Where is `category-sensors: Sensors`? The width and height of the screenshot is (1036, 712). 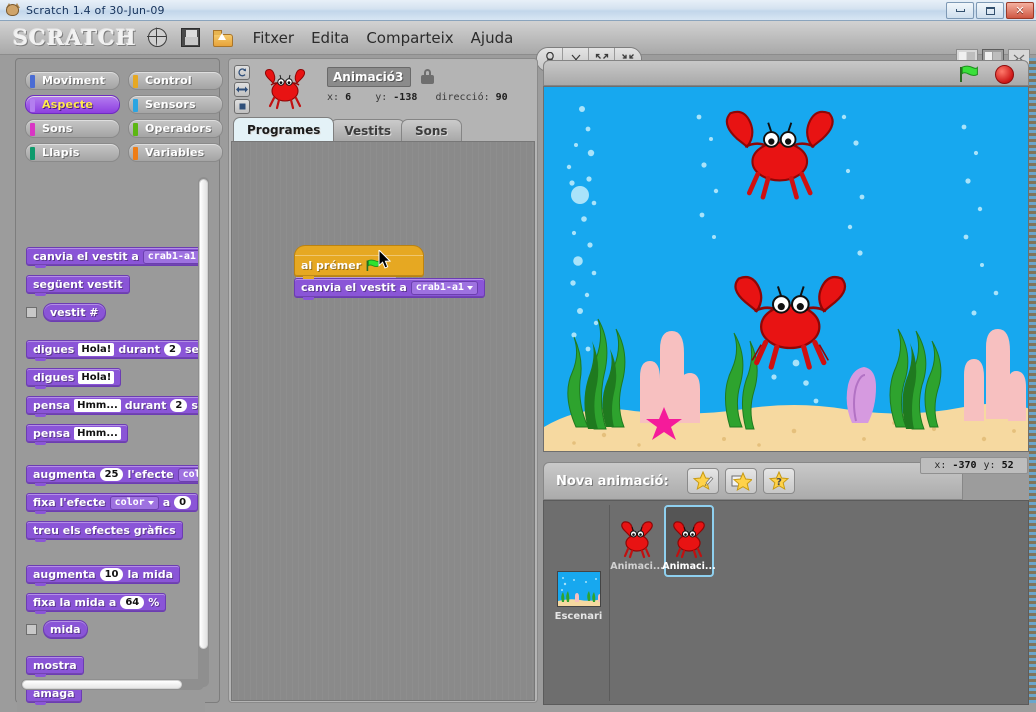 category-sensors: Sensors is located at coordinates (175, 104).